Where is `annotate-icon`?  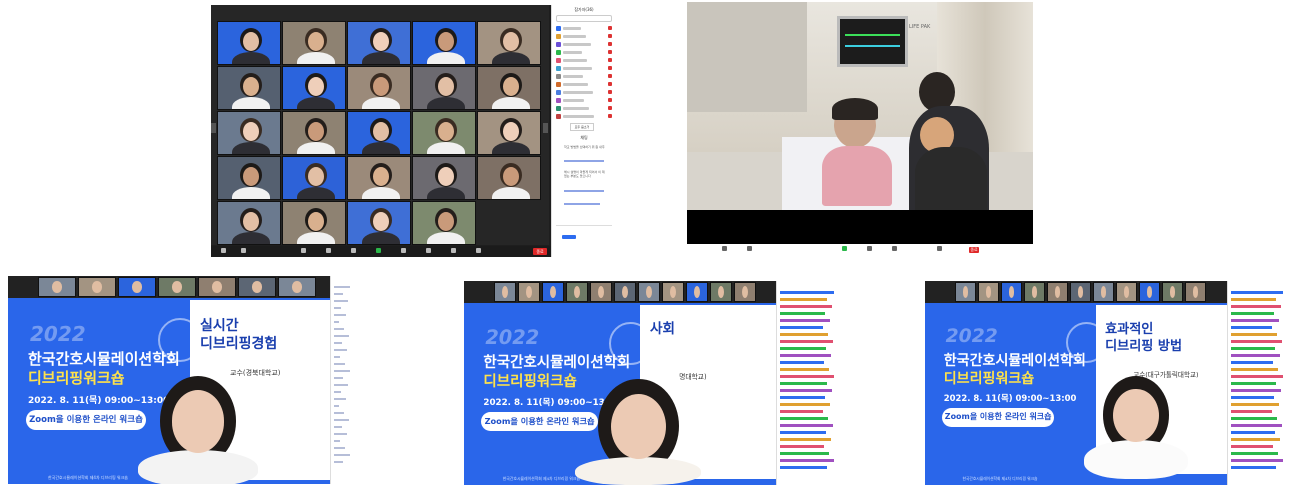 annotate-icon is located at coordinates (894, 248).